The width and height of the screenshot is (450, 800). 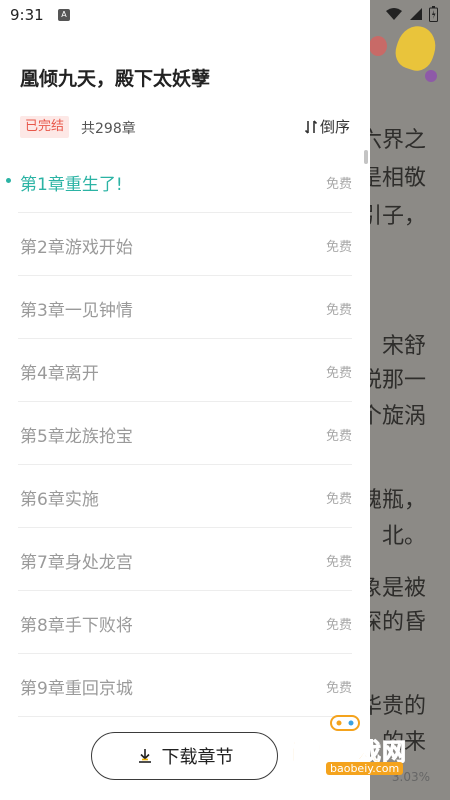 What do you see at coordinates (76, 437) in the screenshot?
I see `chapter-title: 第5章龙族抢宝` at bounding box center [76, 437].